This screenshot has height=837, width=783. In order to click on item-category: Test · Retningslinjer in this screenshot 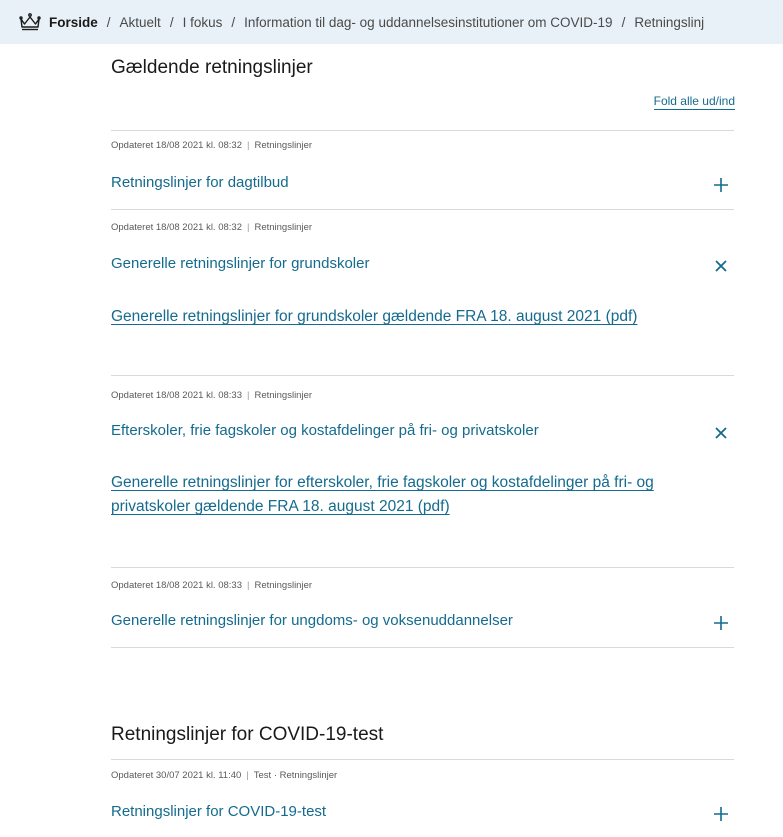, I will do `click(295, 775)`.